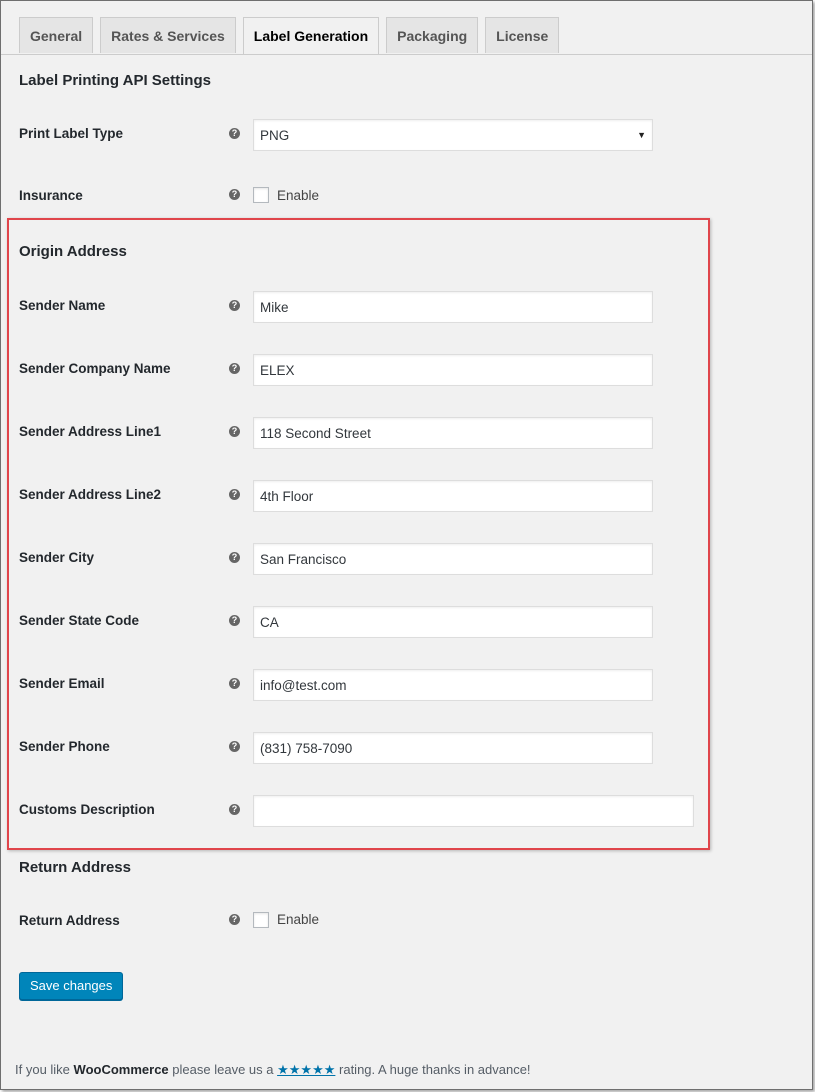  Describe the element at coordinates (298, 919) in the screenshot. I see `return-address-enable-label: Enable` at that location.